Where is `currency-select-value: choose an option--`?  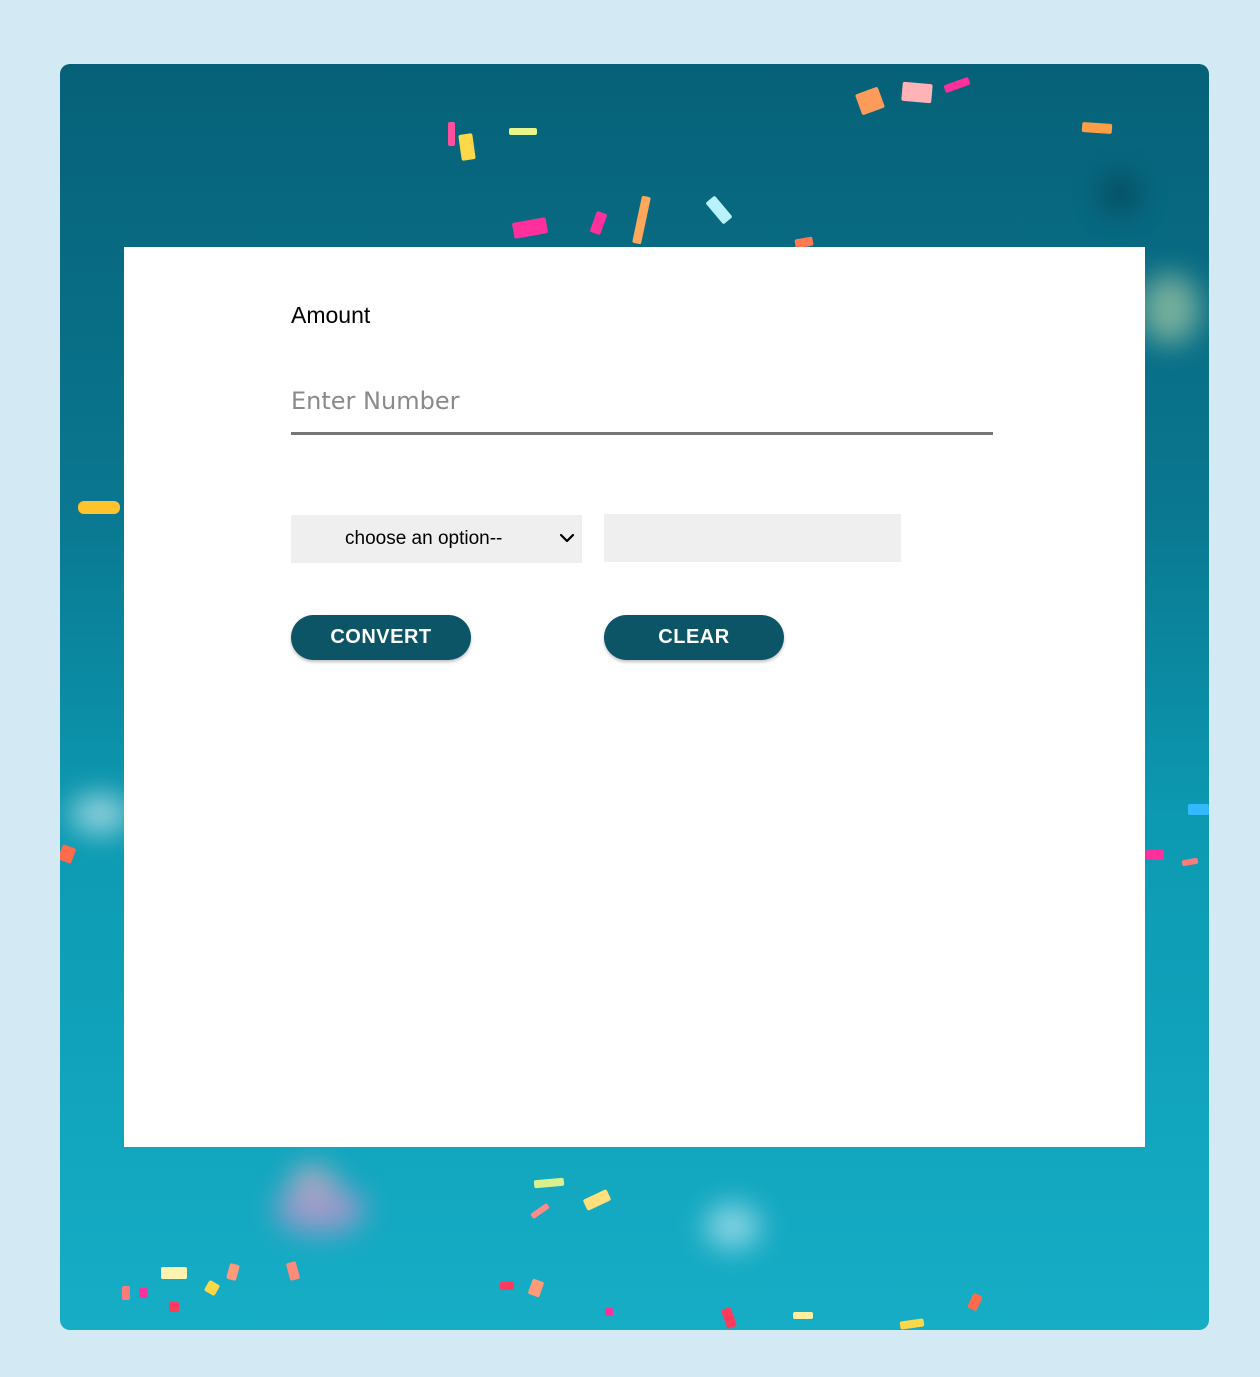 currency-select-value: choose an option-- is located at coordinates (424, 538).